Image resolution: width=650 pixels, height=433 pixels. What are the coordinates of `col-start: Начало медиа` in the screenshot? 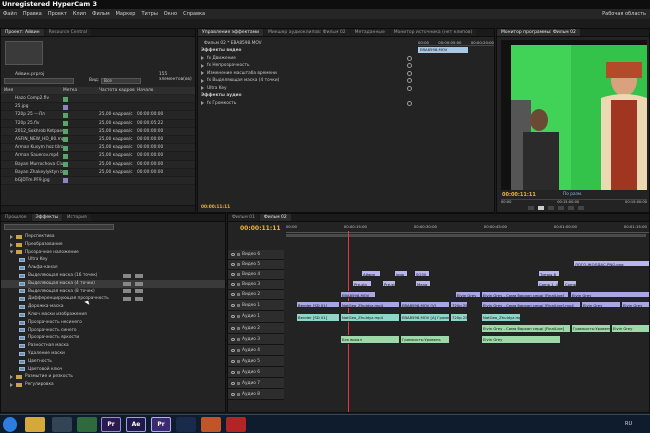 It's located at (152, 93).